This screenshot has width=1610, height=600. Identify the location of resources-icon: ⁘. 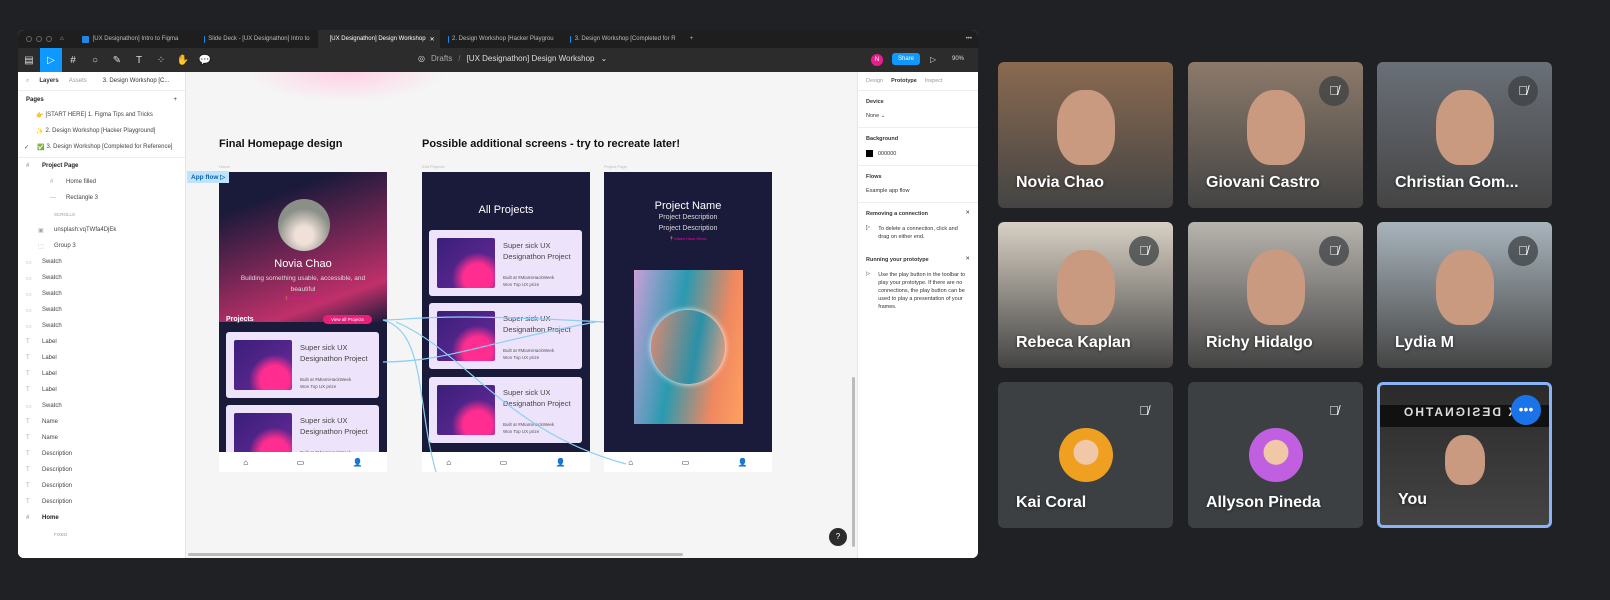
(161, 60).